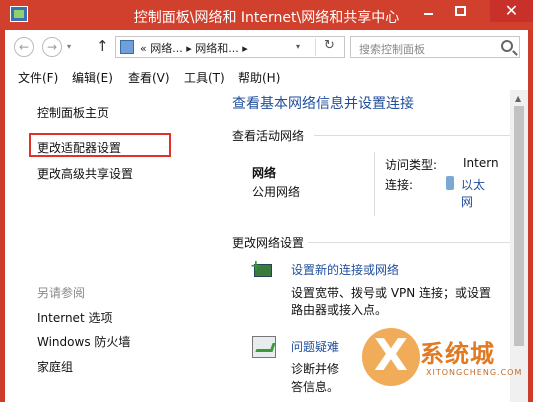  Describe the element at coordinates (194, 48) in the screenshot. I see `address-path: « 网络... ▸ 网络和... ▸` at that location.